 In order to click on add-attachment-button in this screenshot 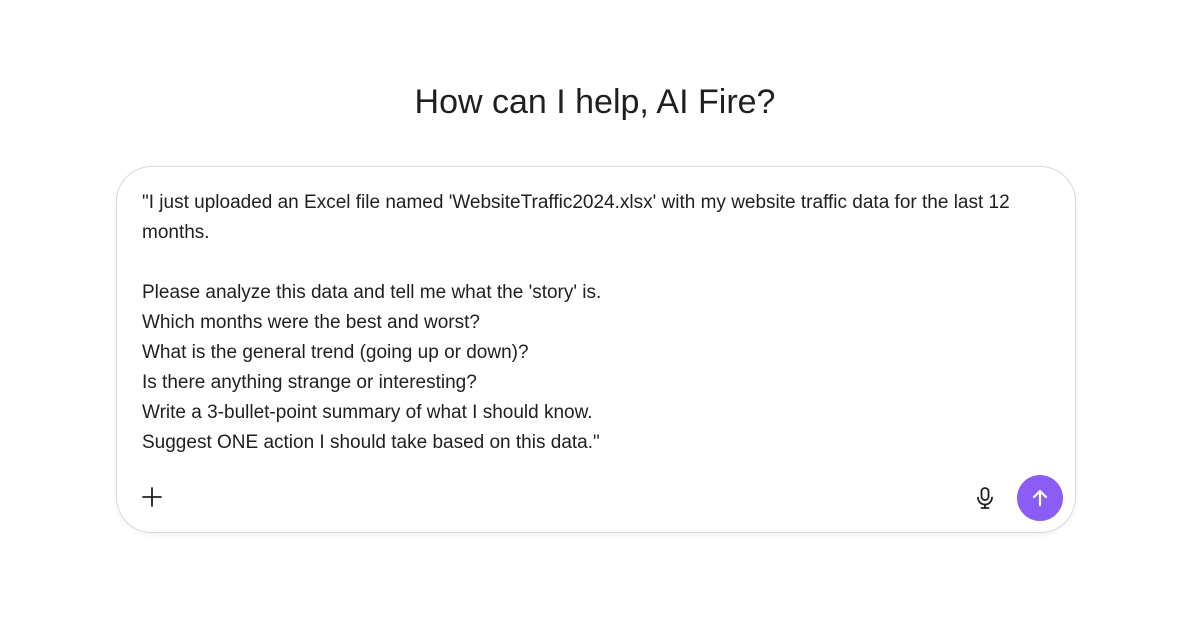, I will do `click(152, 497)`.